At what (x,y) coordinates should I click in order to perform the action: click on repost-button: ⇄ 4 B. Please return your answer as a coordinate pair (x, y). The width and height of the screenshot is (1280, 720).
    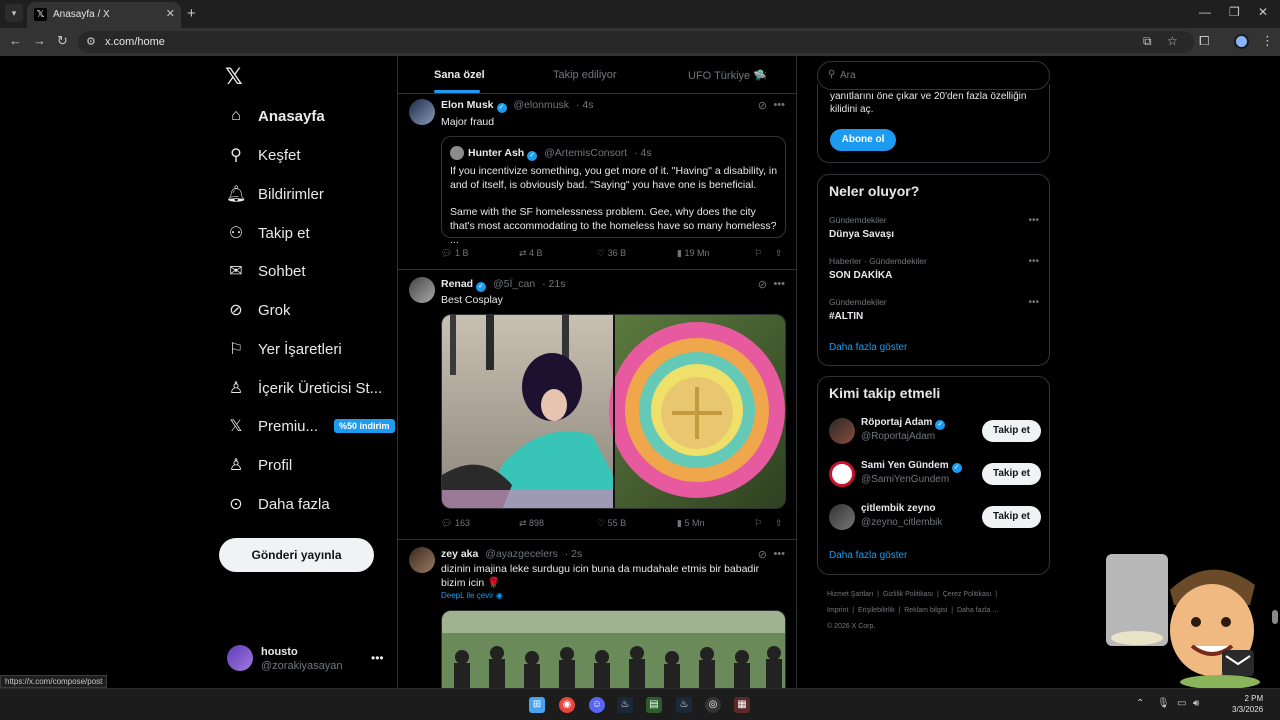
    Looking at the image, I should click on (531, 253).